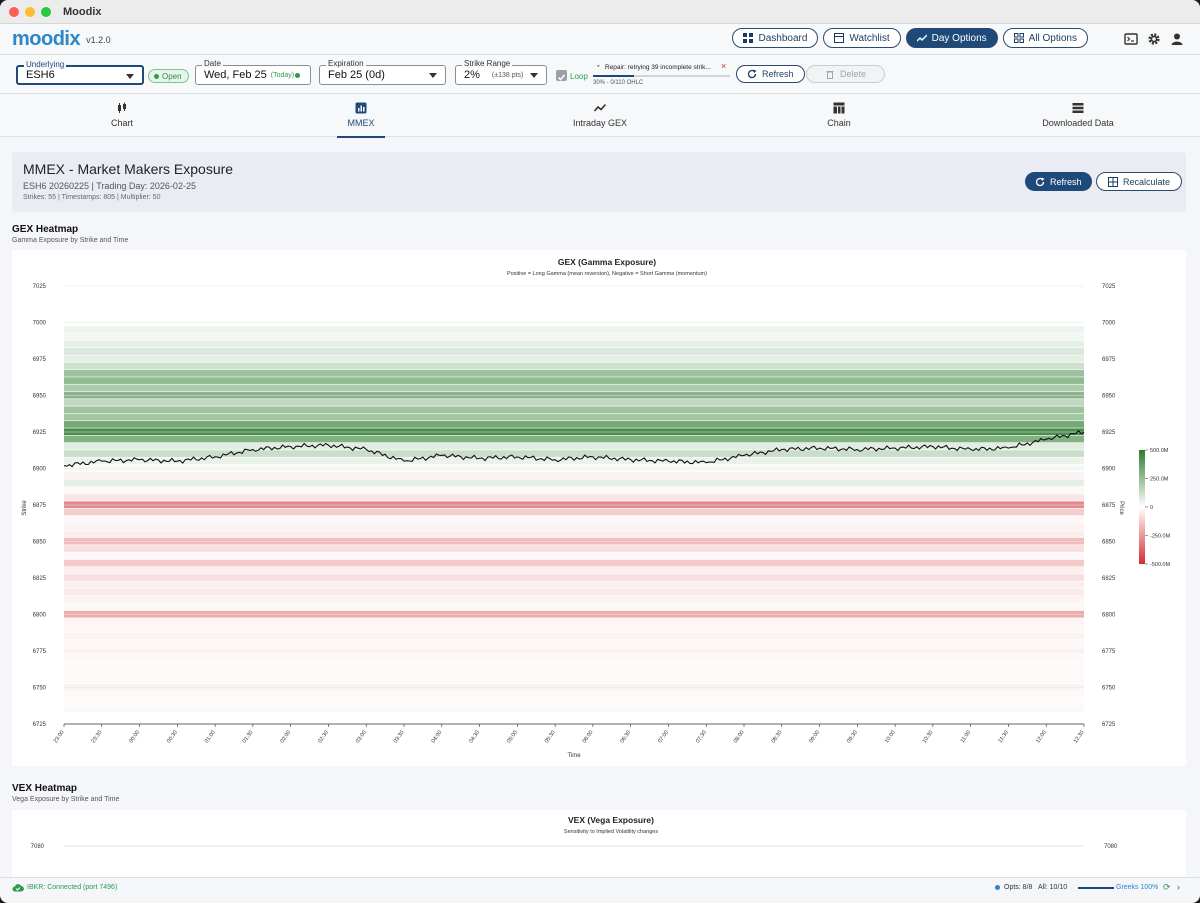 The image size is (1200, 903). I want to click on y-tick-label: 6875, so click(40, 506).